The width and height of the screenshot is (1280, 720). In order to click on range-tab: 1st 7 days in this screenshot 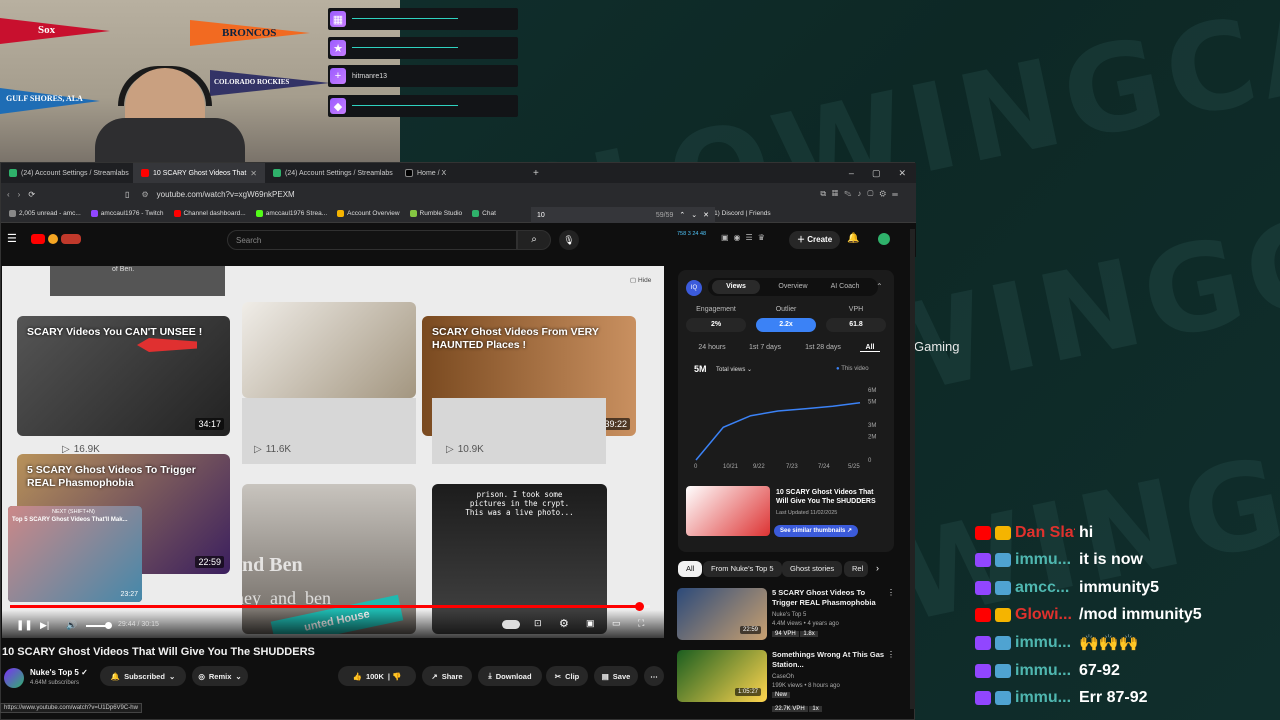, I will do `click(765, 347)`.